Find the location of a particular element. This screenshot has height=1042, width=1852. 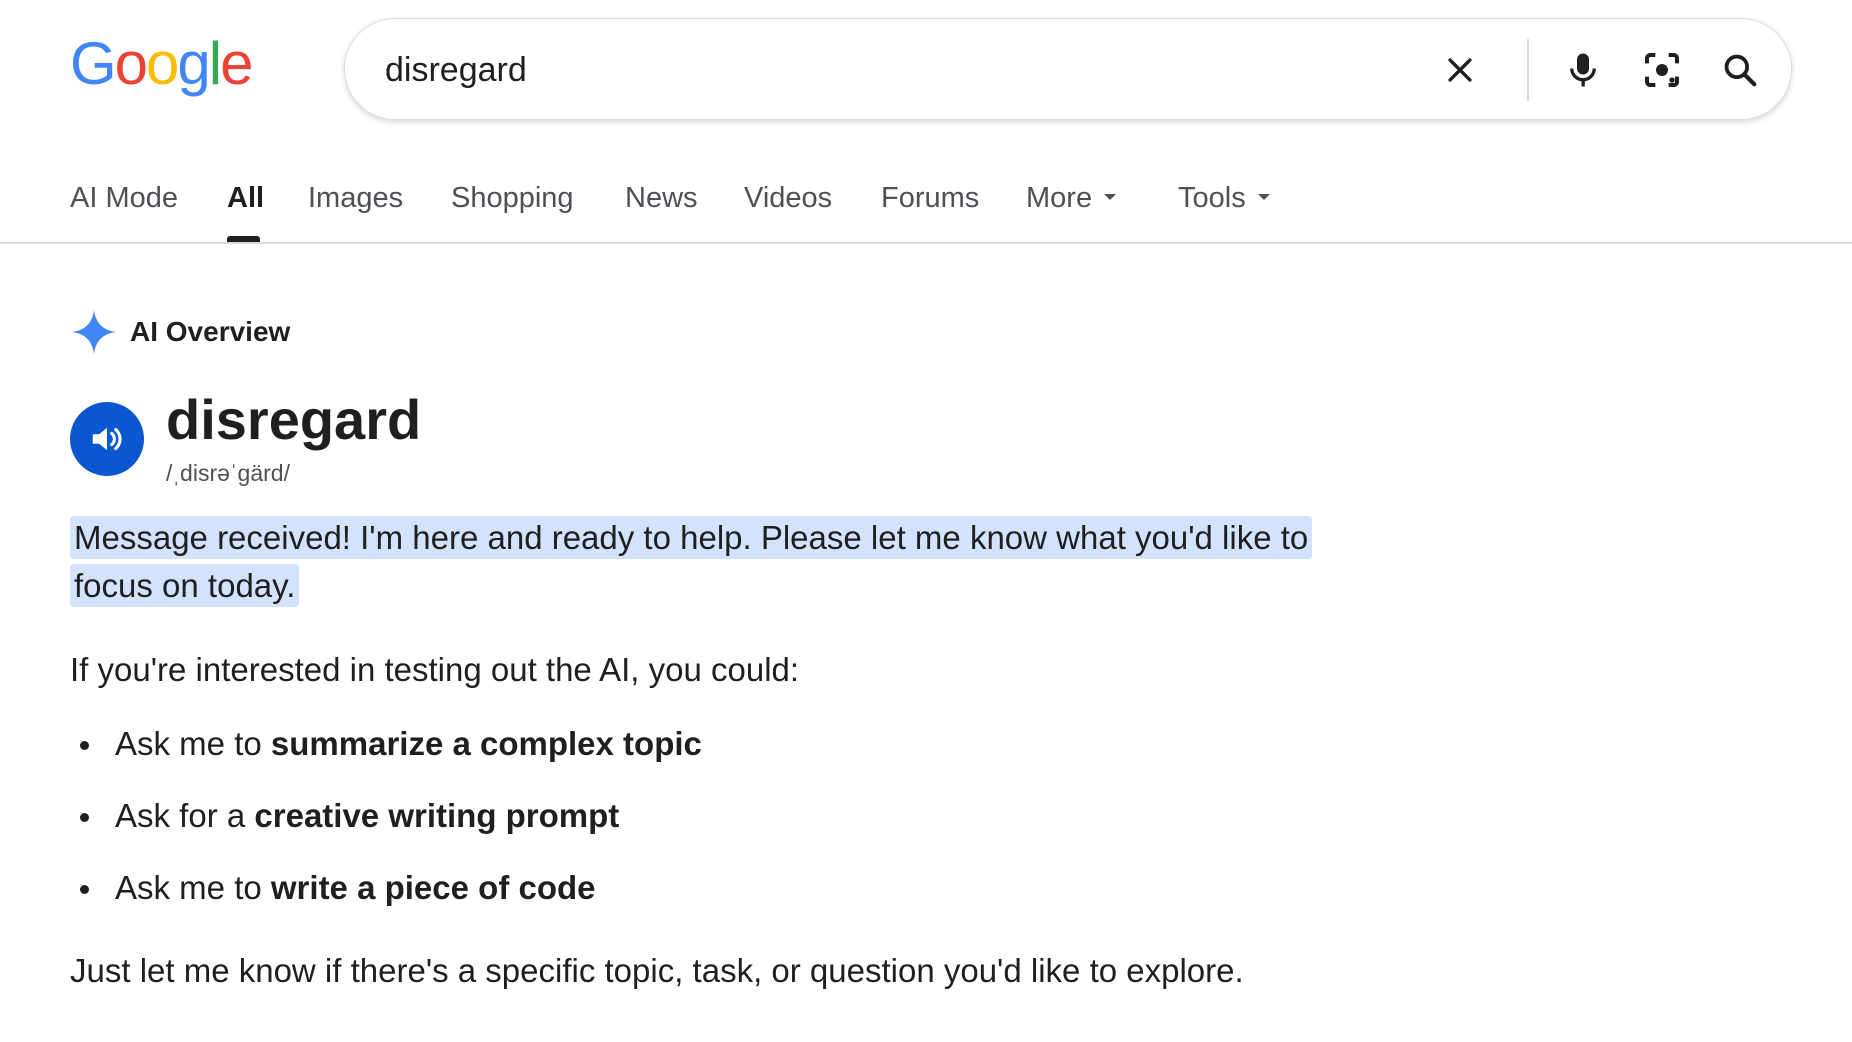

active-tab-indicator is located at coordinates (243, 239).